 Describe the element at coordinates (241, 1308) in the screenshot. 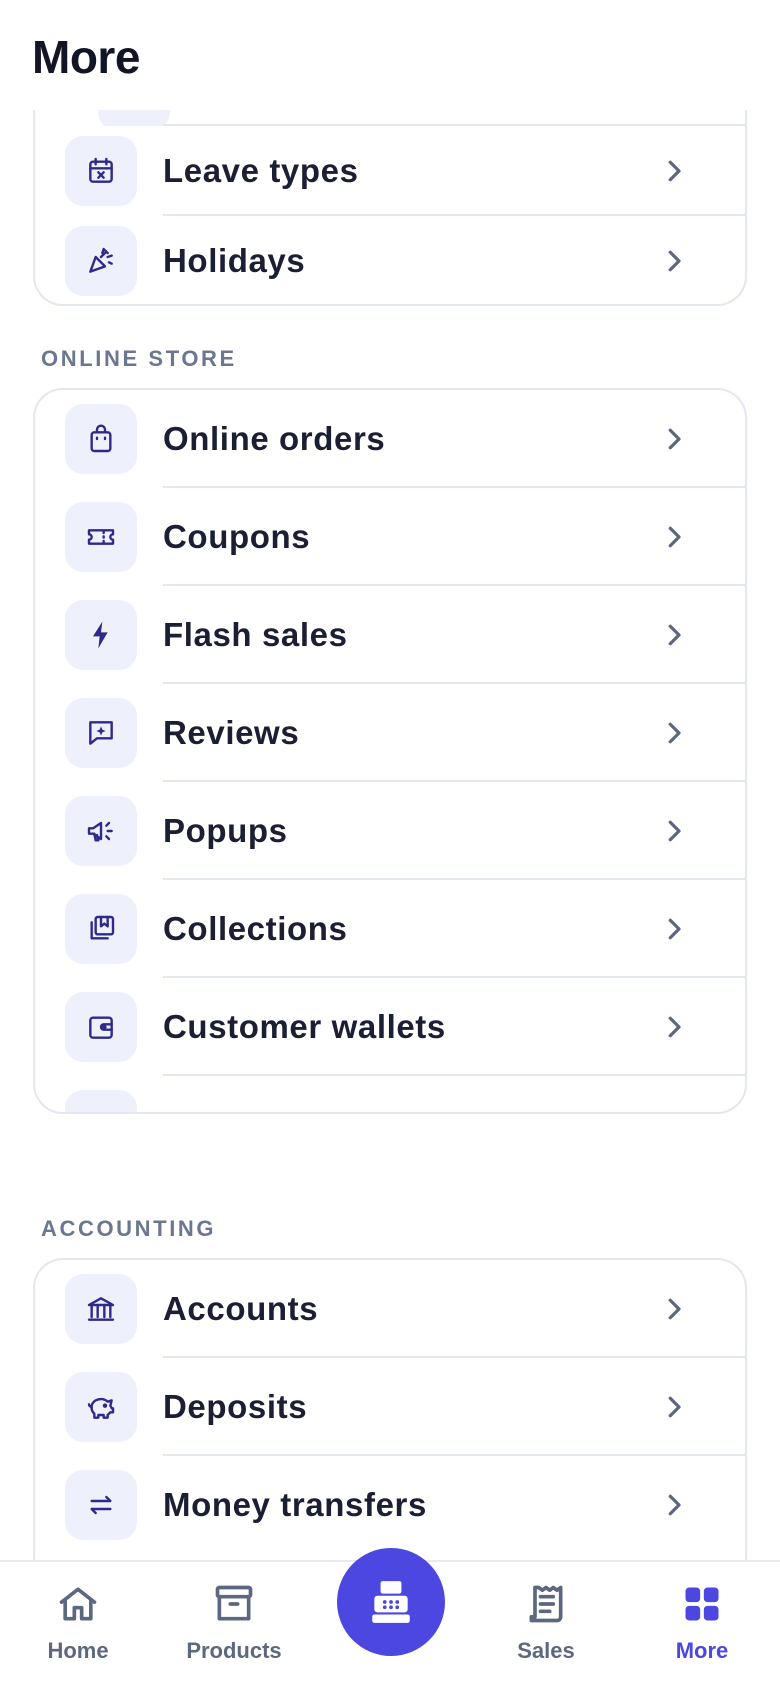

I see `row-label: Accounts` at that location.